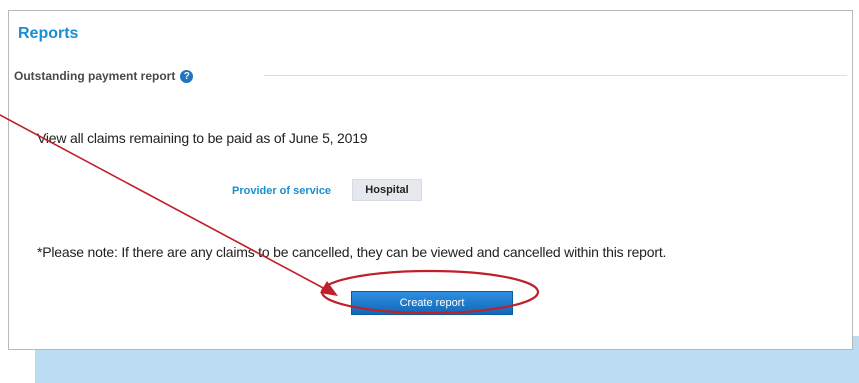 This screenshot has width=859, height=383. I want to click on provider-value: Hospital, so click(387, 190).